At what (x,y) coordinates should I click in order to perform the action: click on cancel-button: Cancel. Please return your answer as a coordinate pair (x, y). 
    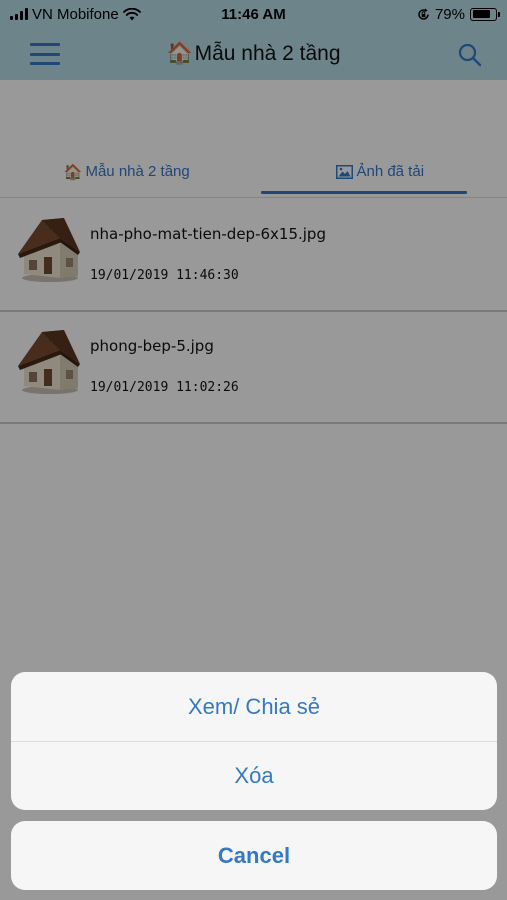
    Looking at the image, I should click on (254, 855).